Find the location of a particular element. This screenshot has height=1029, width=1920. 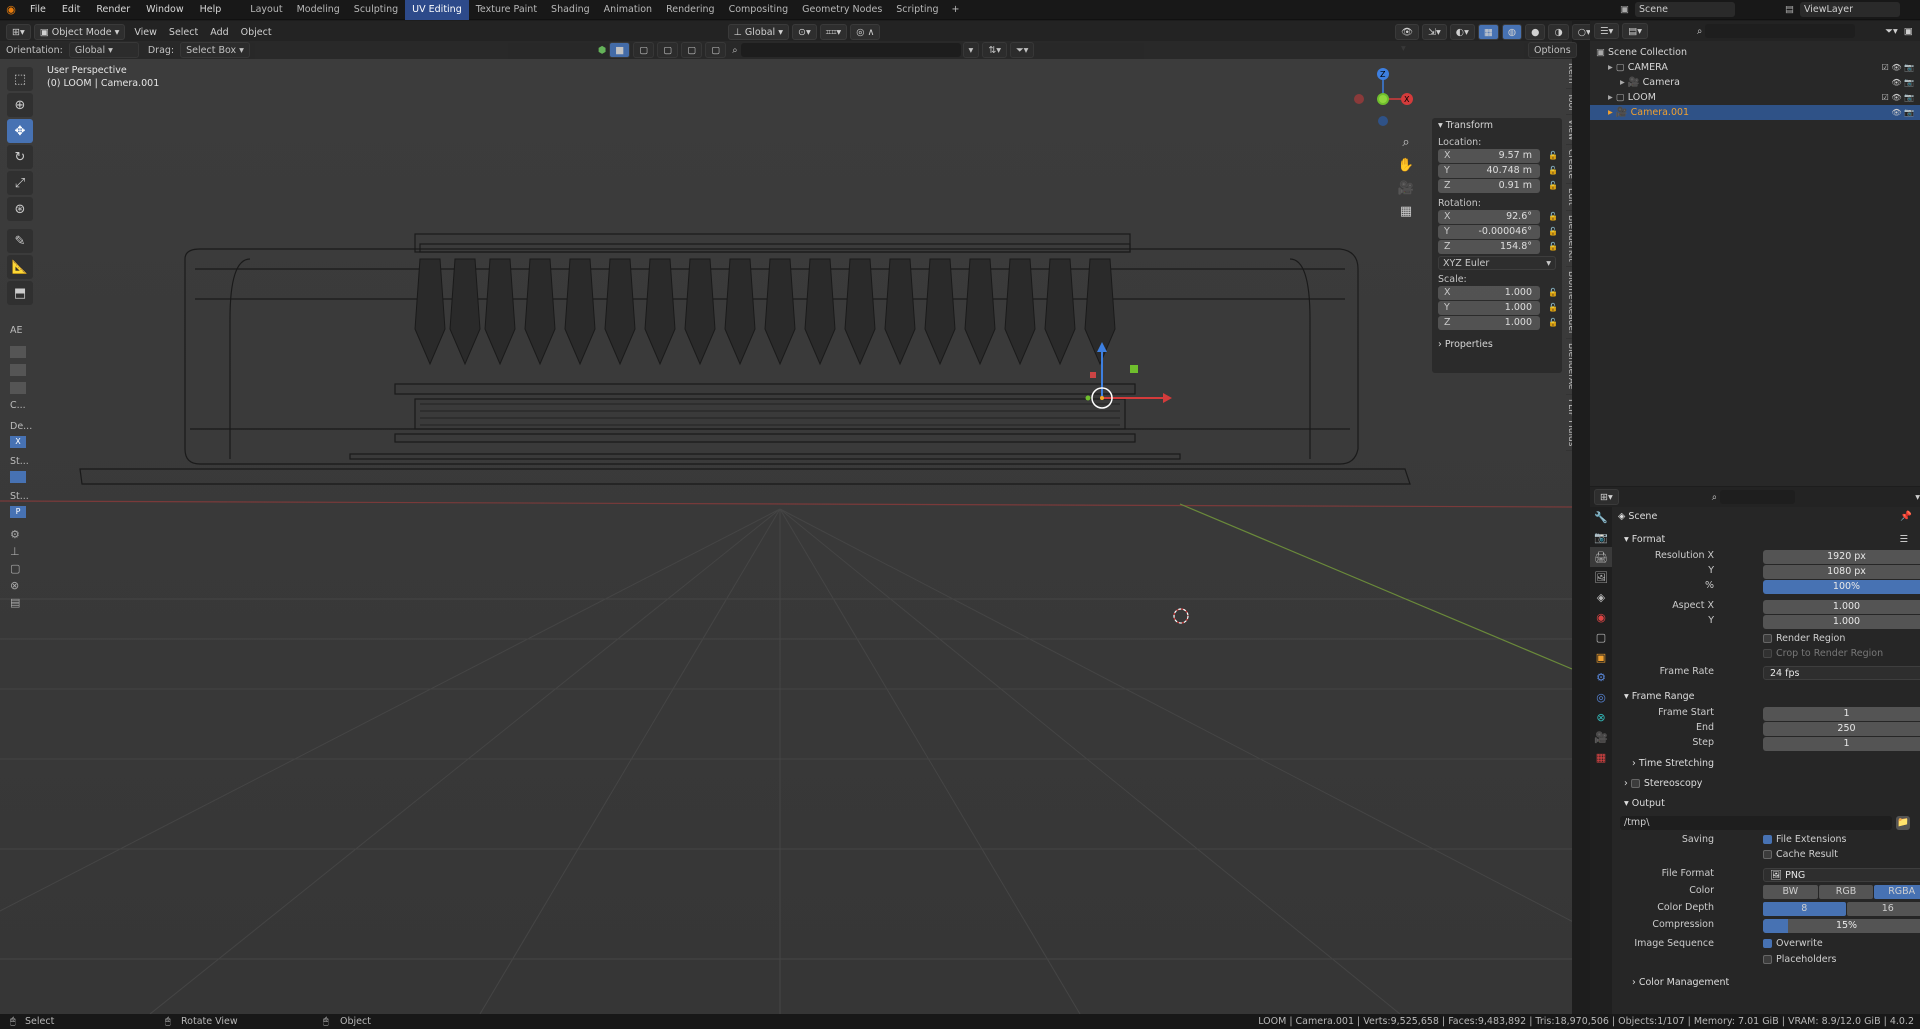

viewlayer-selector: ▤ ViewLayer is located at coordinates (1842, 9).